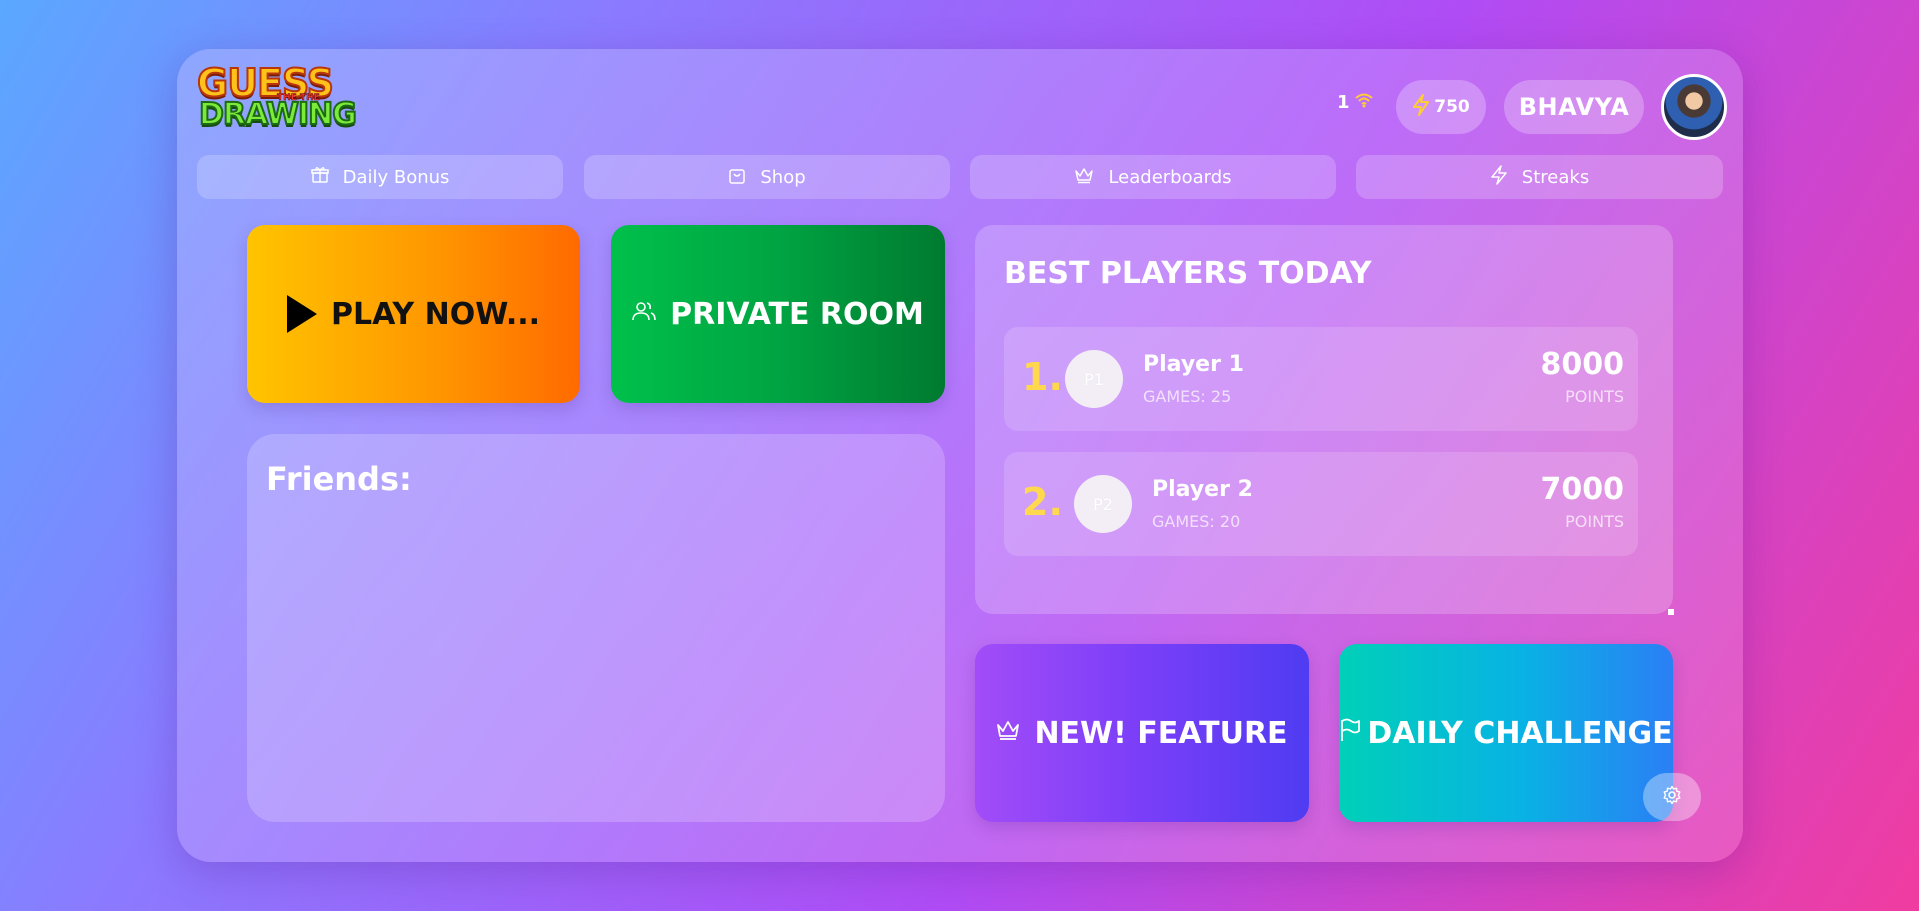  What do you see at coordinates (1196, 521) in the screenshot?
I see `player-games: GAMES: 20` at bounding box center [1196, 521].